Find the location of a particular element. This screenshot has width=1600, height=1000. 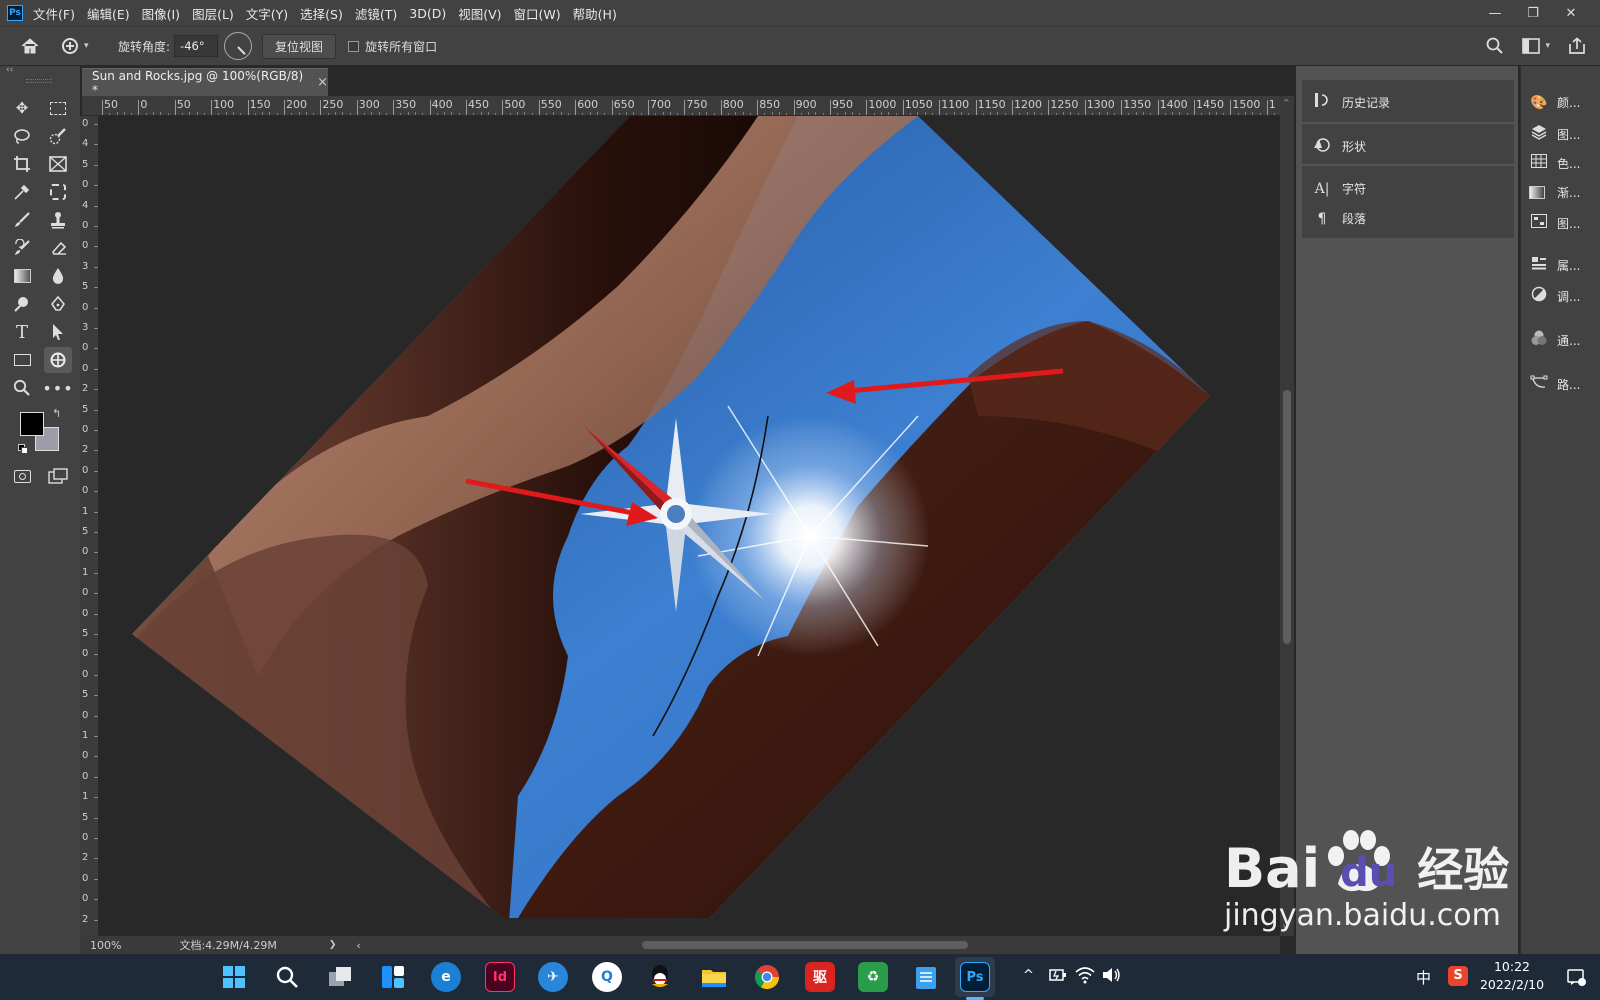

scroll-thumb is located at coordinates (1287, 517).